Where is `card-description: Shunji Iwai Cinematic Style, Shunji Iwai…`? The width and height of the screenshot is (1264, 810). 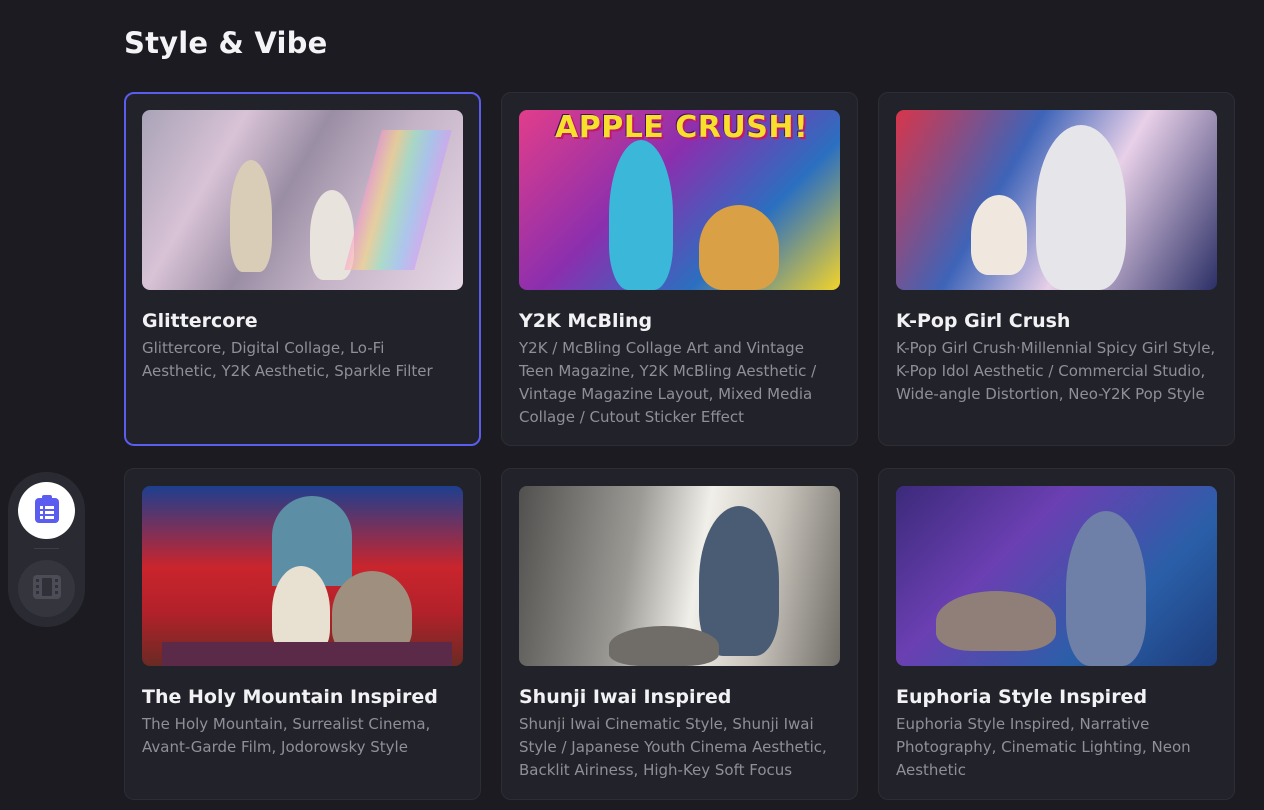
card-description: Shunji Iwai Cinematic Style, Shunji Iwai… is located at coordinates (673, 747).